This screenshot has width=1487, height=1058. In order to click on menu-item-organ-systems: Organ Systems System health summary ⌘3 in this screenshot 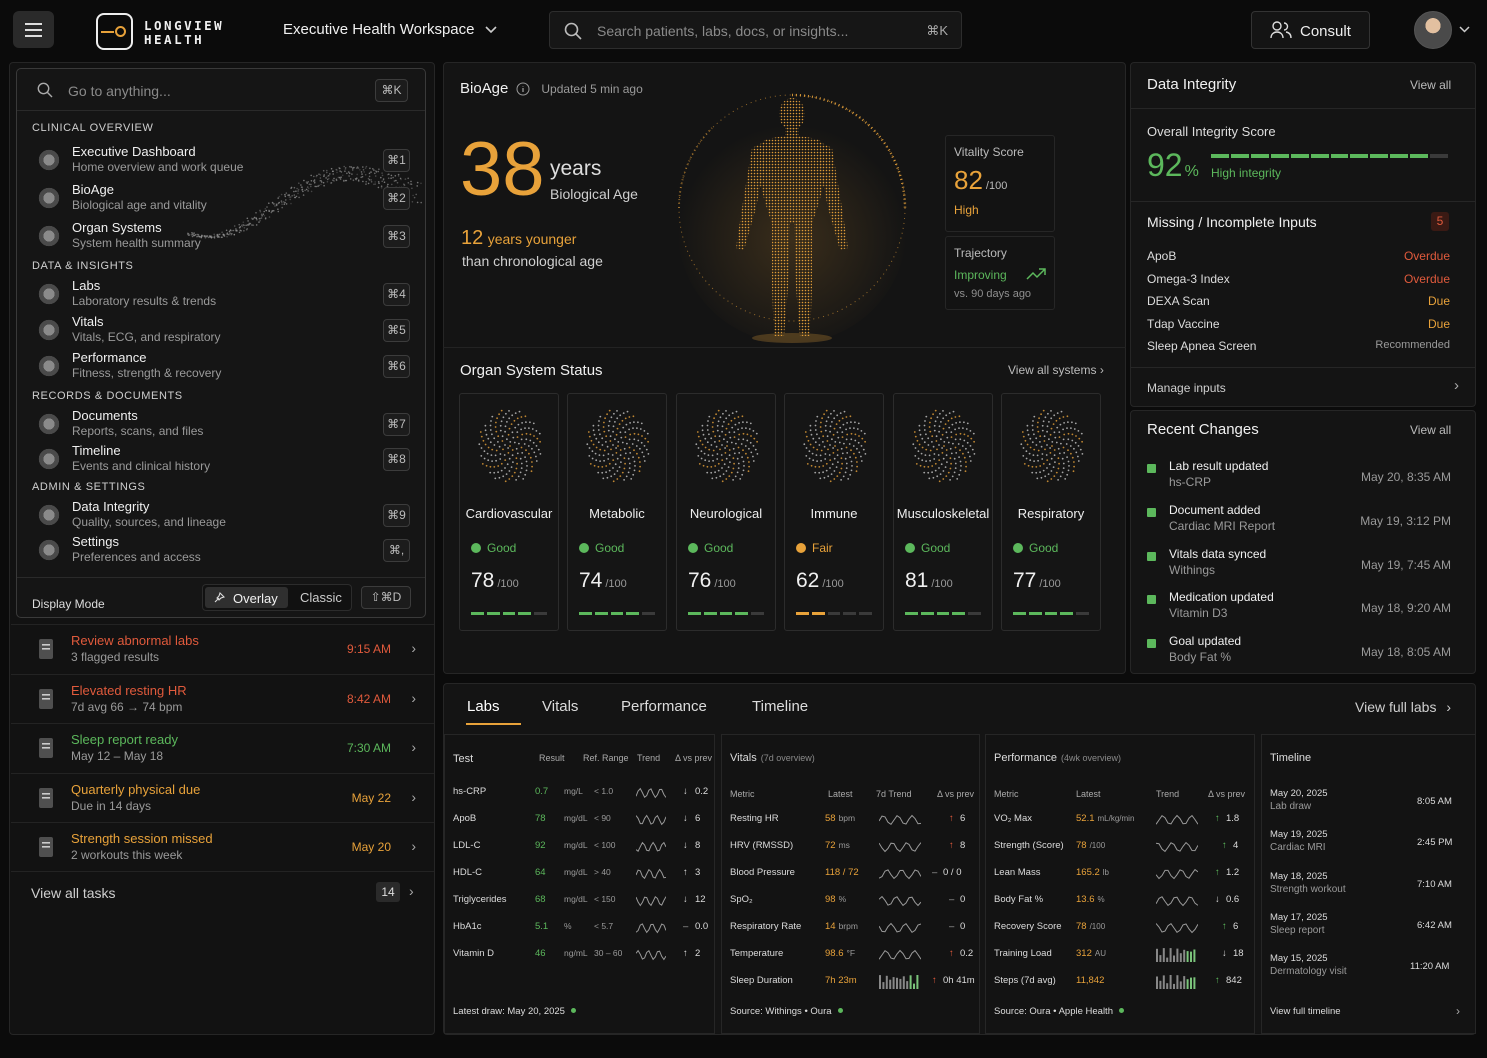, I will do `click(221, 236)`.